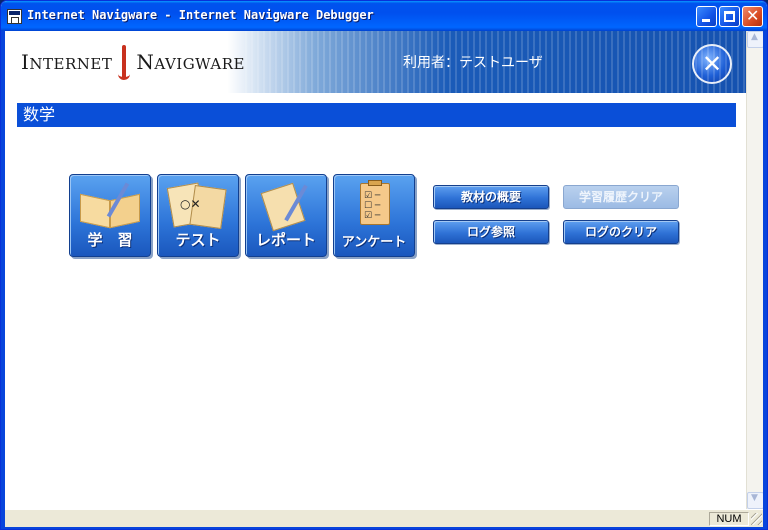 The image size is (768, 530). I want to click on survey-button: ☑ ─ ☐ ─ ☑ ─ アンケート, so click(374, 215).